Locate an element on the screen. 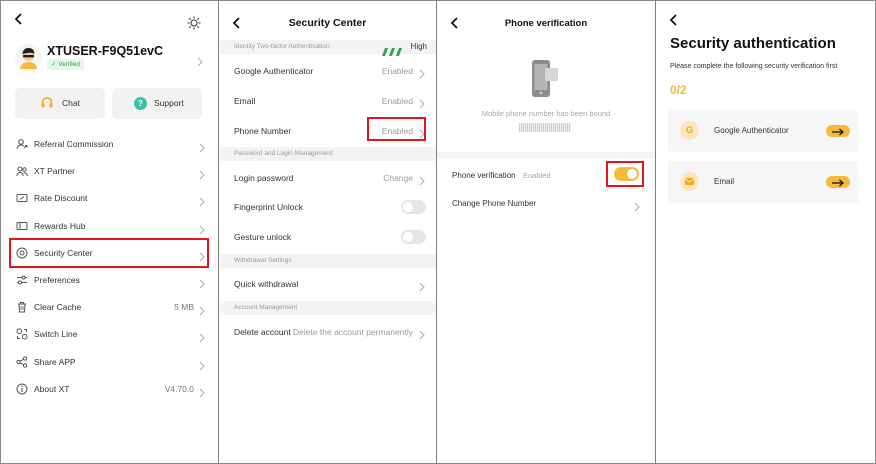  row-value: Enabled is located at coordinates (397, 101).